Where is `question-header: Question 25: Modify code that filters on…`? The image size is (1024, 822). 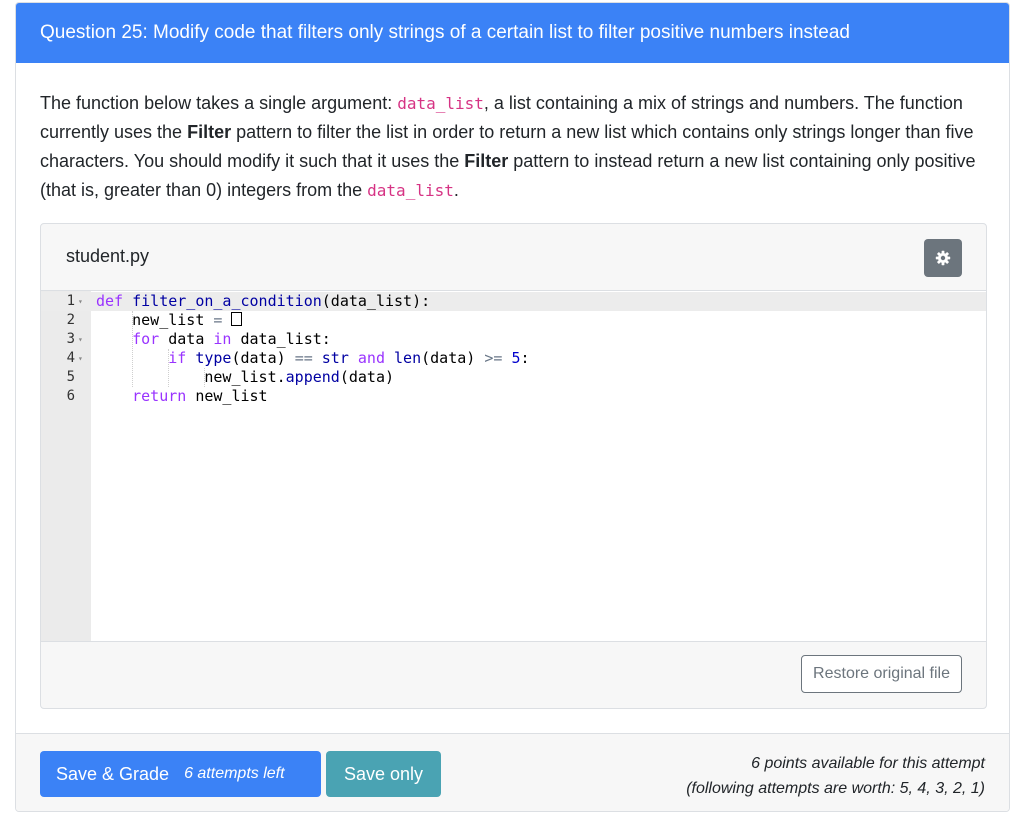
question-header: Question 25: Modify code that filters on… is located at coordinates (512, 33).